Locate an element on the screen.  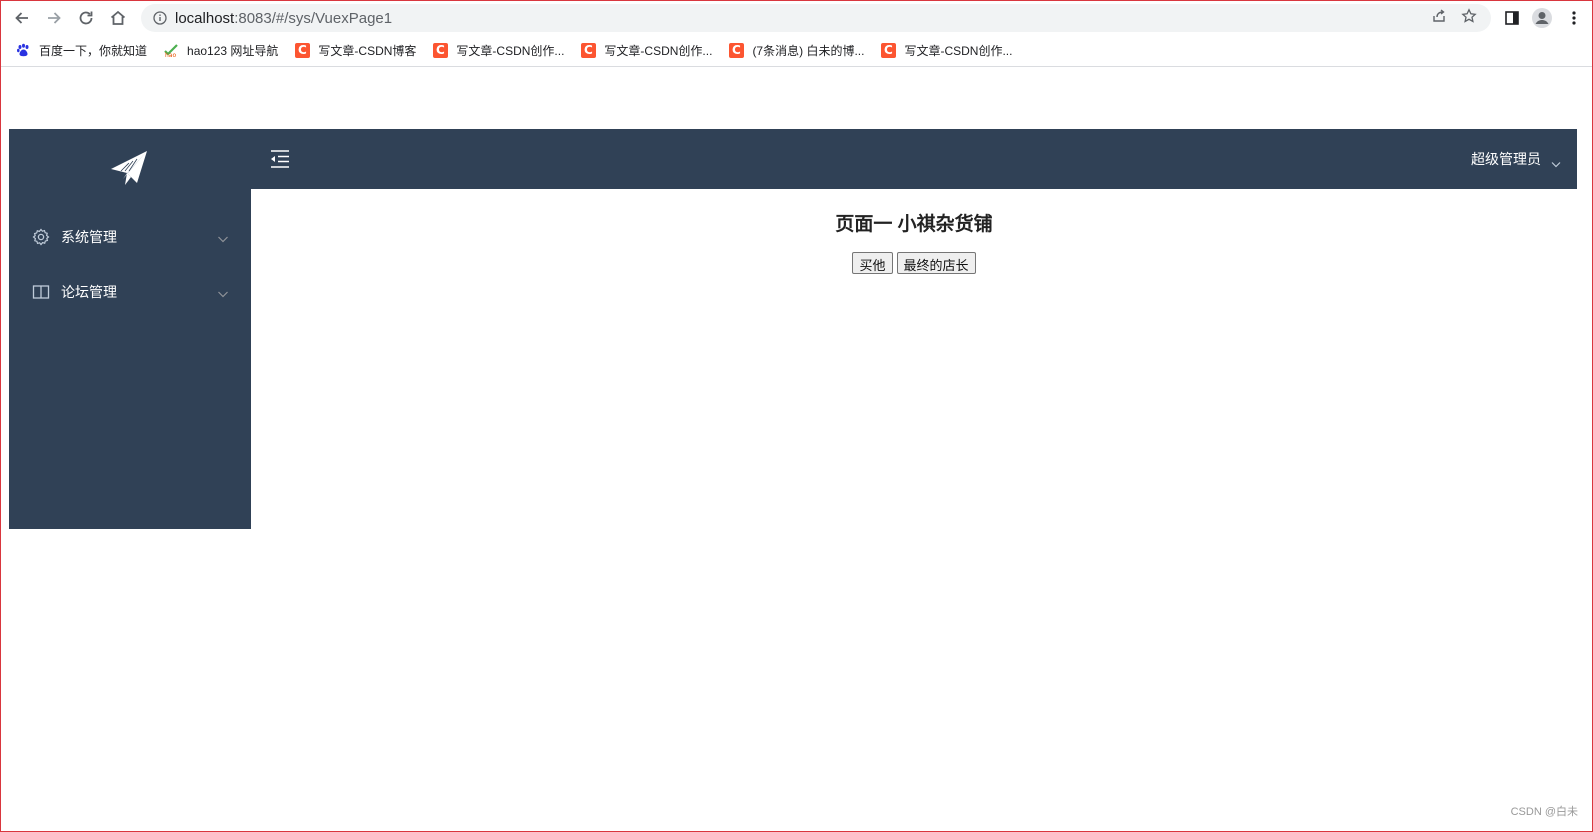
kebab-menu-icon is located at coordinates (1574, 18).